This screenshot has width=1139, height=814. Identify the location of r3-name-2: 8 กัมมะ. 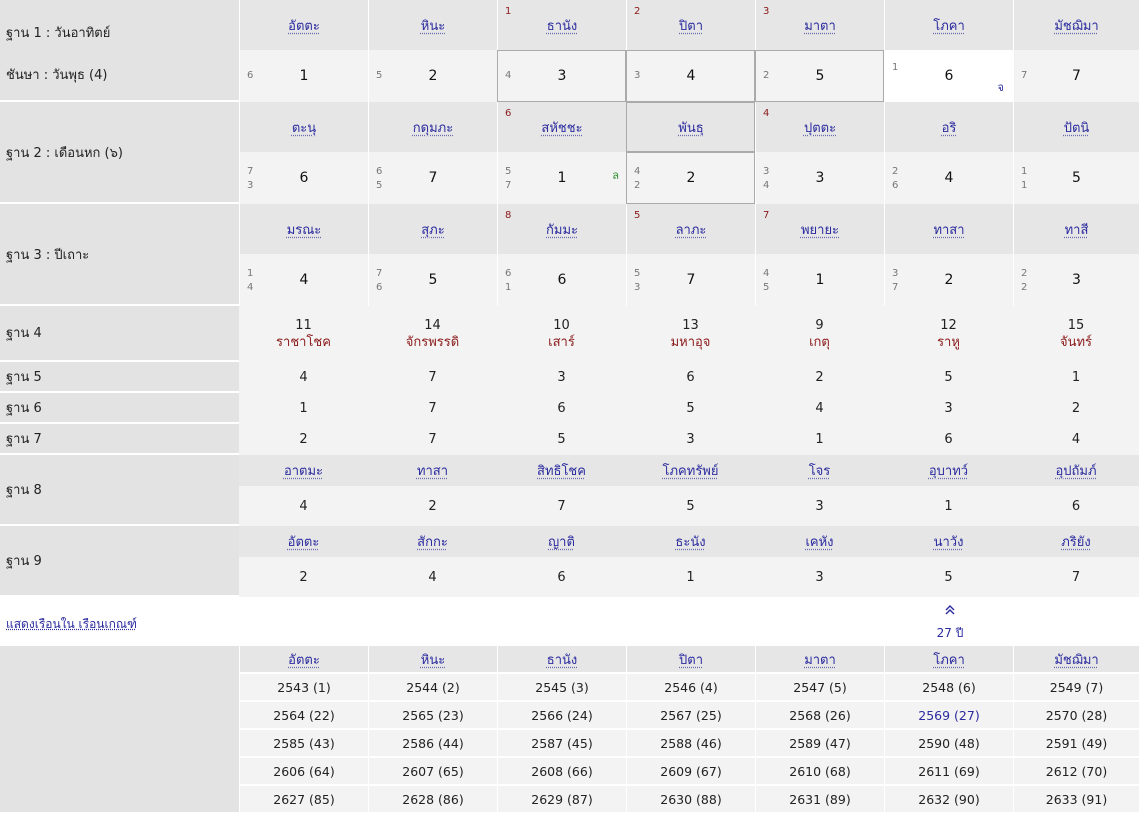
(561, 229).